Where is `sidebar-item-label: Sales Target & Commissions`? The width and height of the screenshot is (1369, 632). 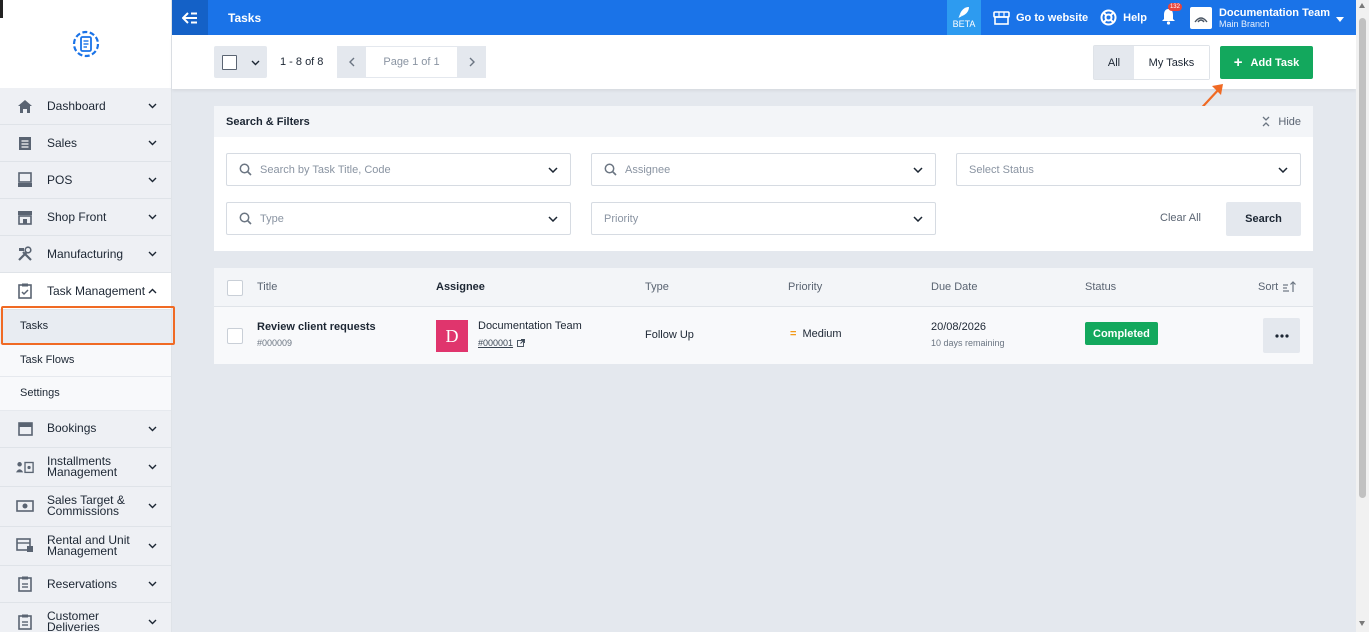
sidebar-item-label: Sales Target & Commissions is located at coordinates (86, 506).